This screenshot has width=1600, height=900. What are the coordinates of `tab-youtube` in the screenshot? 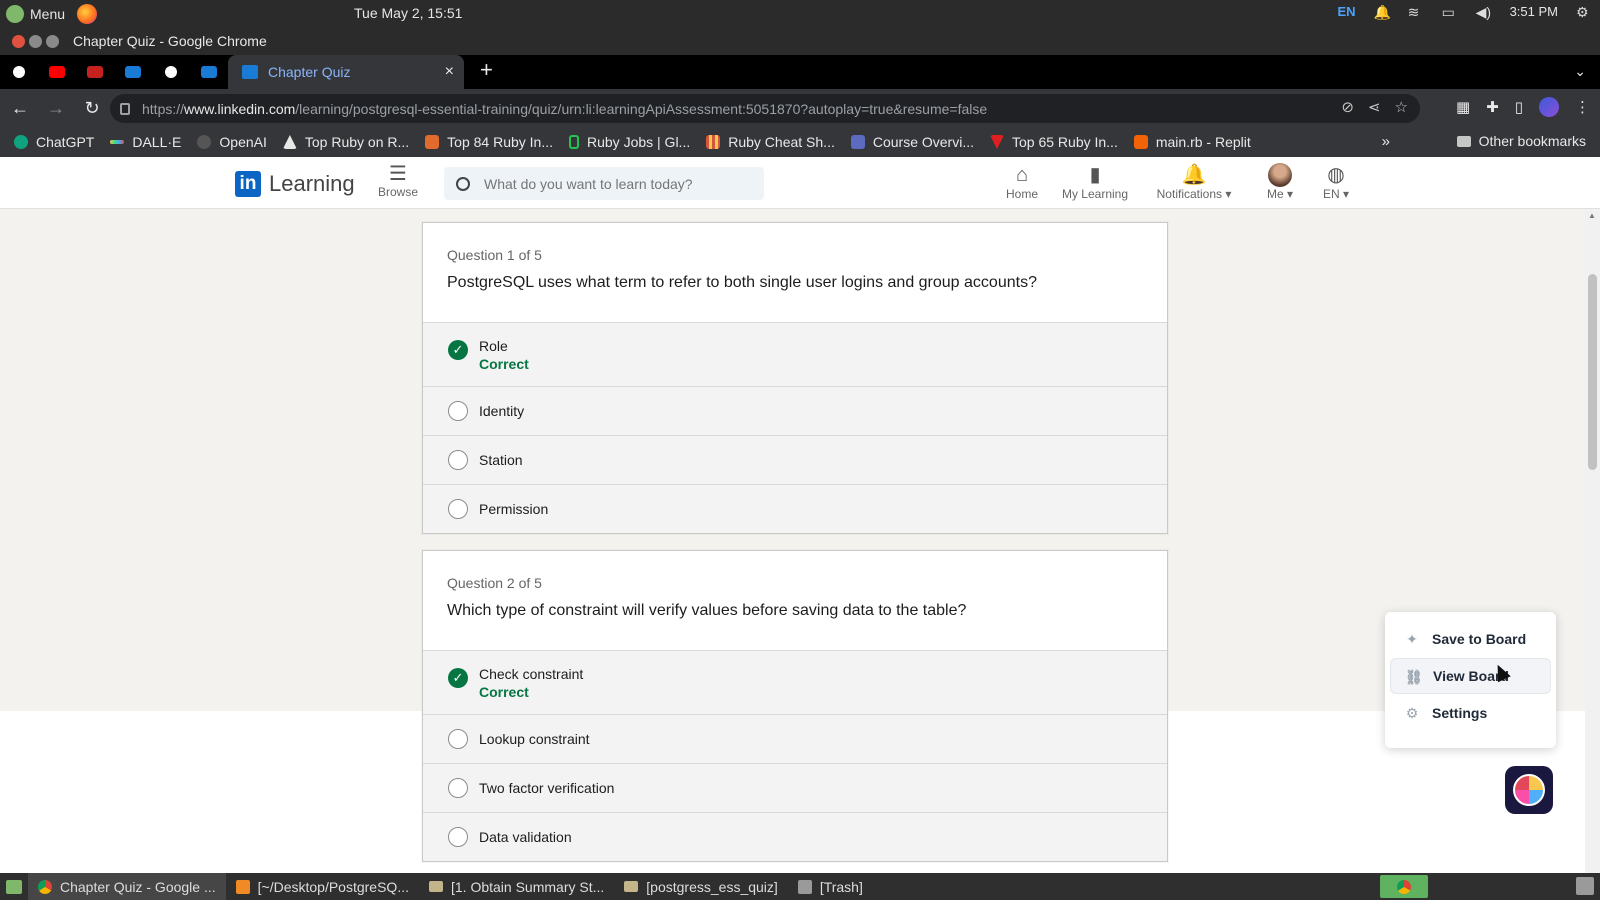 It's located at (57, 72).